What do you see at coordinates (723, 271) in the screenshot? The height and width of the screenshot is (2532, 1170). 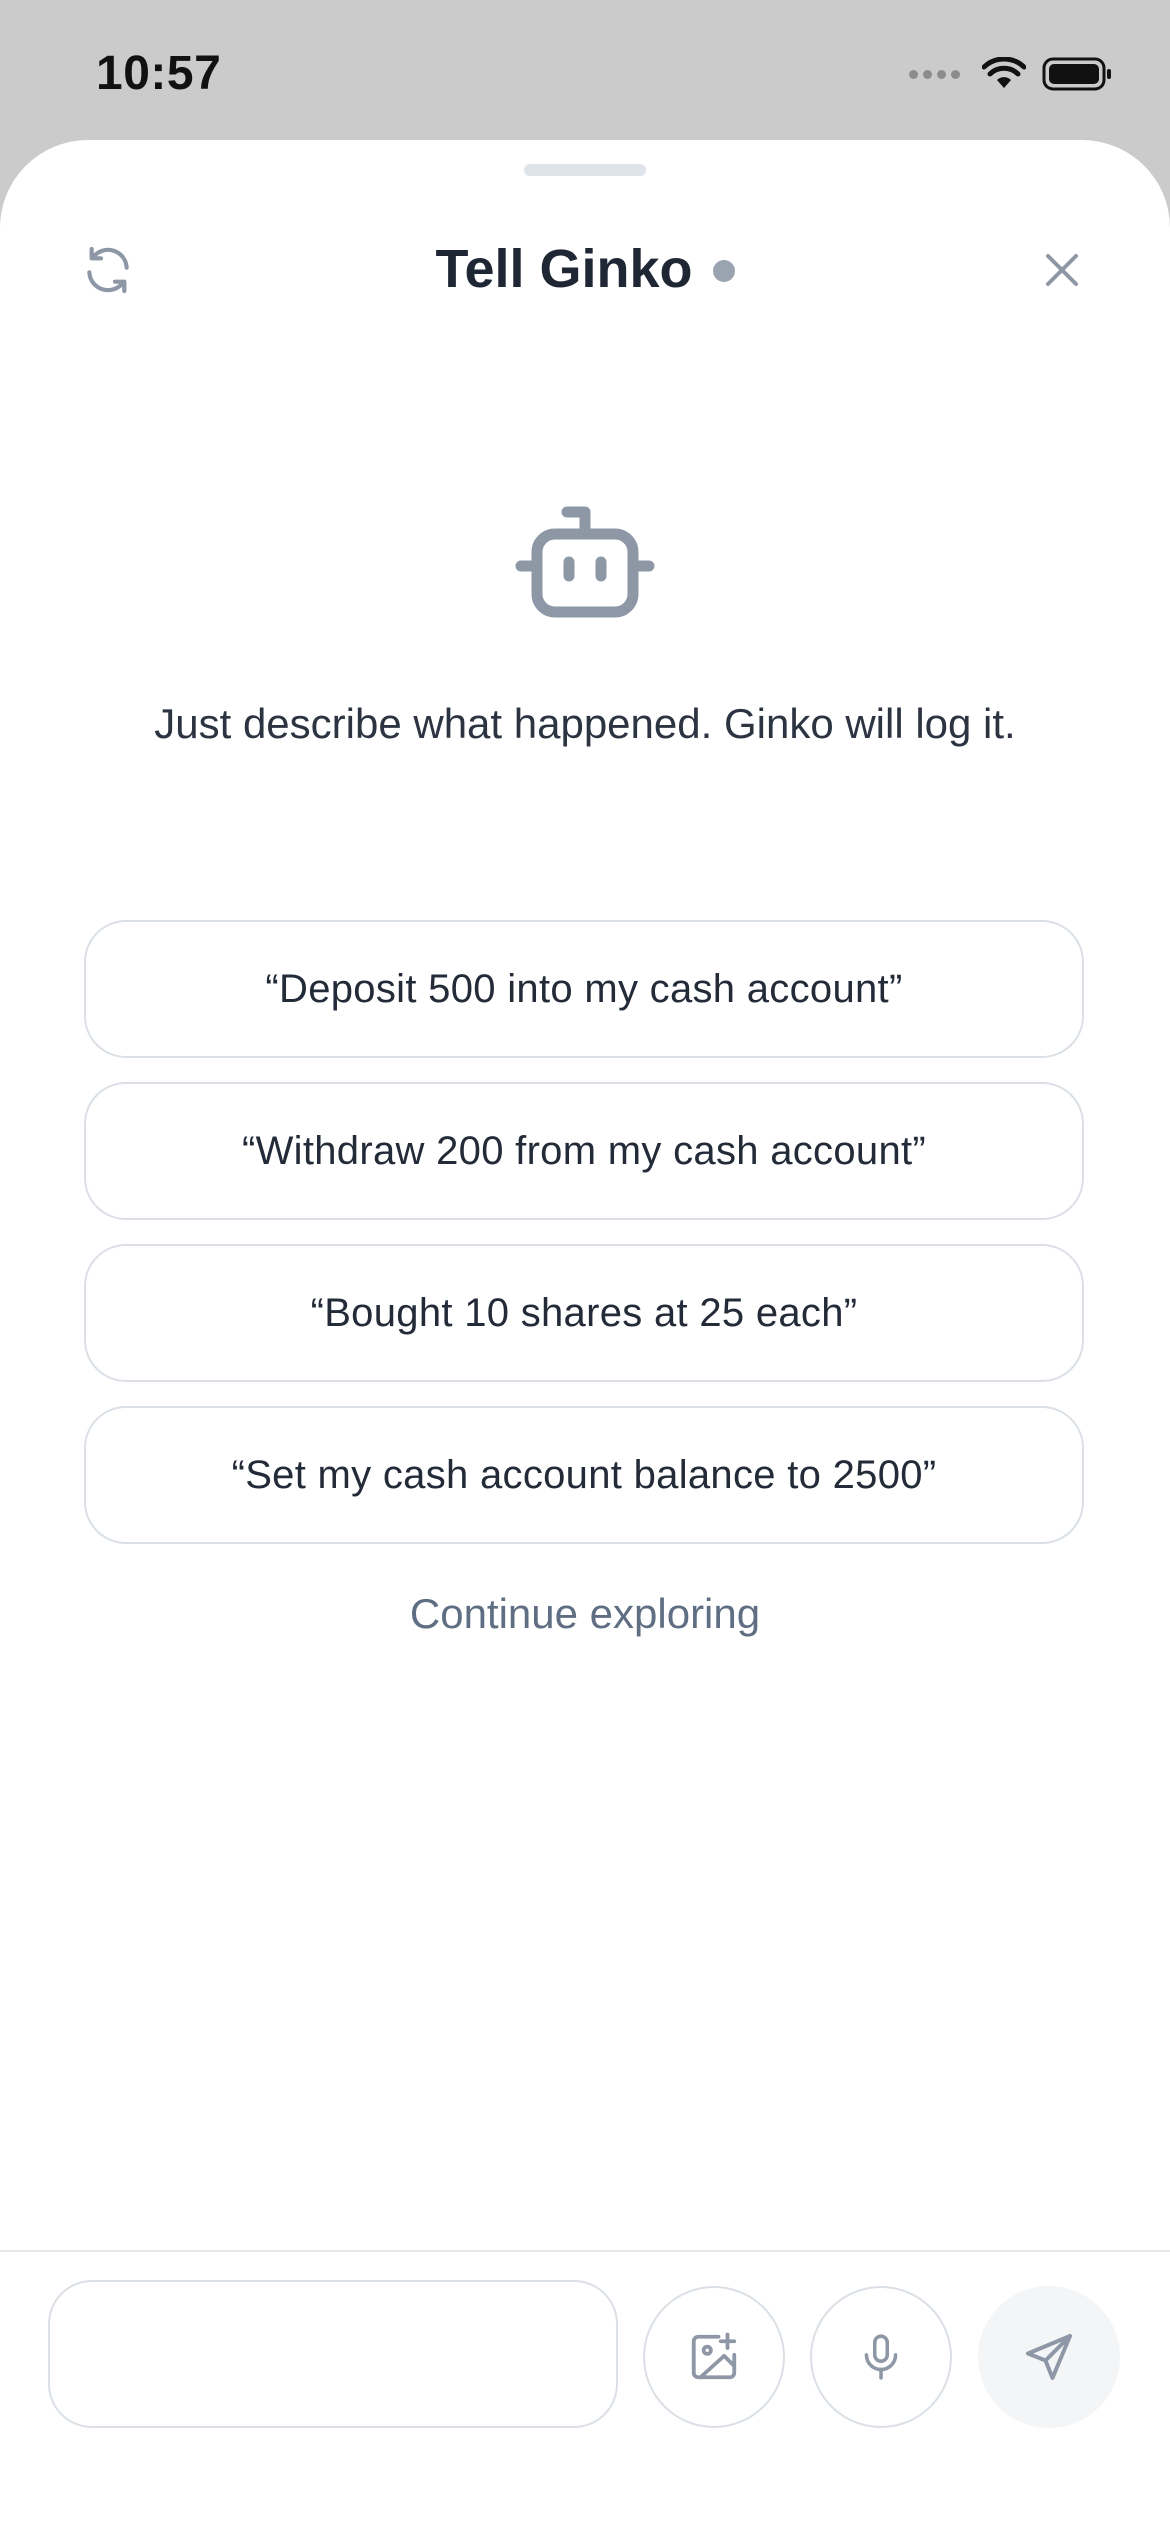 I see `status-indicator-dot` at bounding box center [723, 271].